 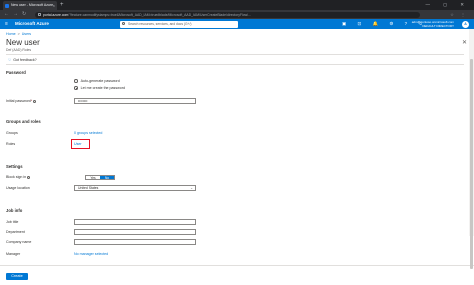 What do you see at coordinates (459, 14) in the screenshot?
I see `browser-toolbar-icons: ☆ ⋮` at bounding box center [459, 14].